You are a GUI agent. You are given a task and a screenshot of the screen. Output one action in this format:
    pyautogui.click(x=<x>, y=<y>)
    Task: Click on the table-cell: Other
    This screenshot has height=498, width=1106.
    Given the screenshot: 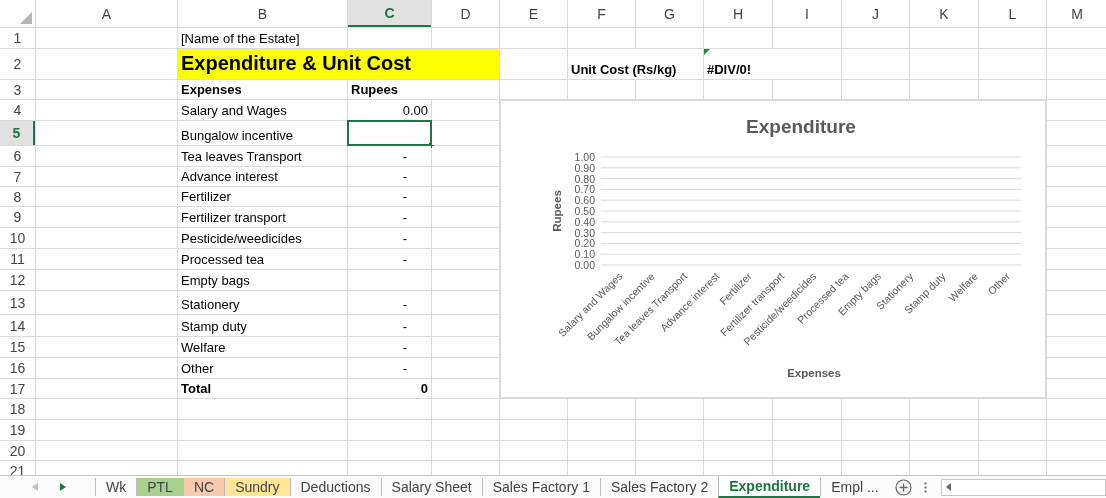 What is the action you would take?
    pyautogui.click(x=262, y=368)
    